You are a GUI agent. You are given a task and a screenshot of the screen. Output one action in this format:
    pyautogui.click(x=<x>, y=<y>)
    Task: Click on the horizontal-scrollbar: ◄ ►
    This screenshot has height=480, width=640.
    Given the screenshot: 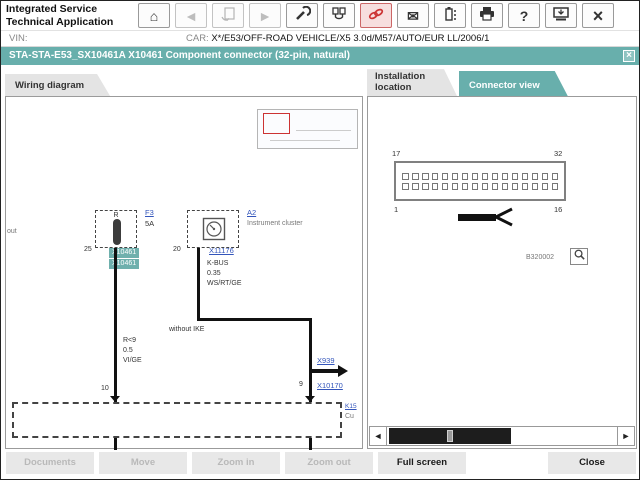 What is the action you would take?
    pyautogui.click(x=502, y=436)
    